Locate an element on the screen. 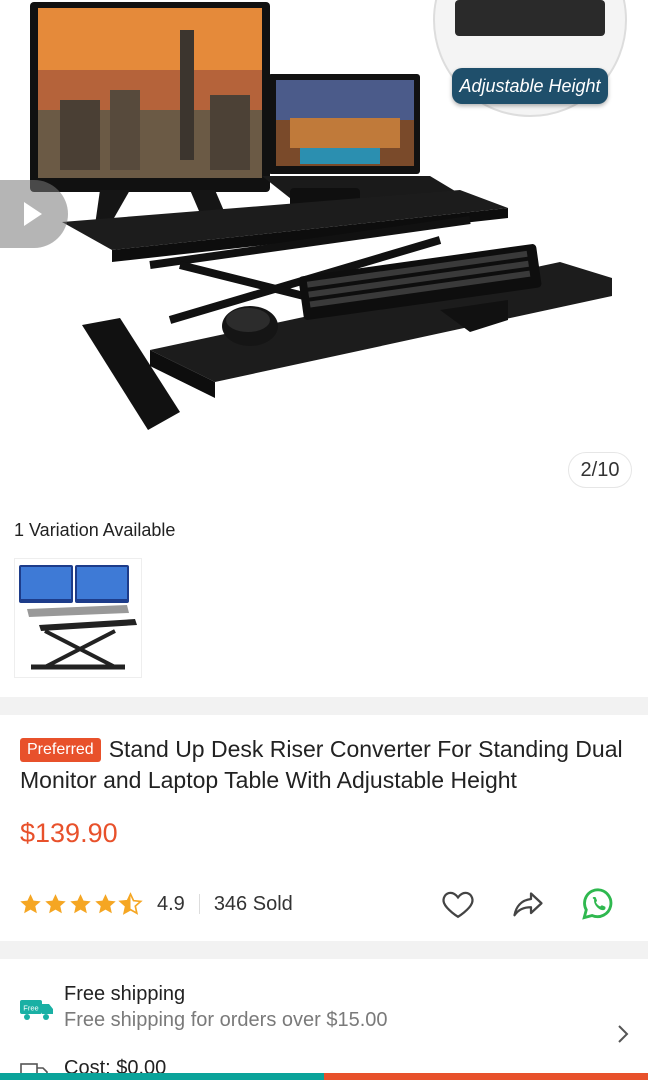 The image size is (648, 1080). bottom-action-bar-right is located at coordinates (486, 1076).